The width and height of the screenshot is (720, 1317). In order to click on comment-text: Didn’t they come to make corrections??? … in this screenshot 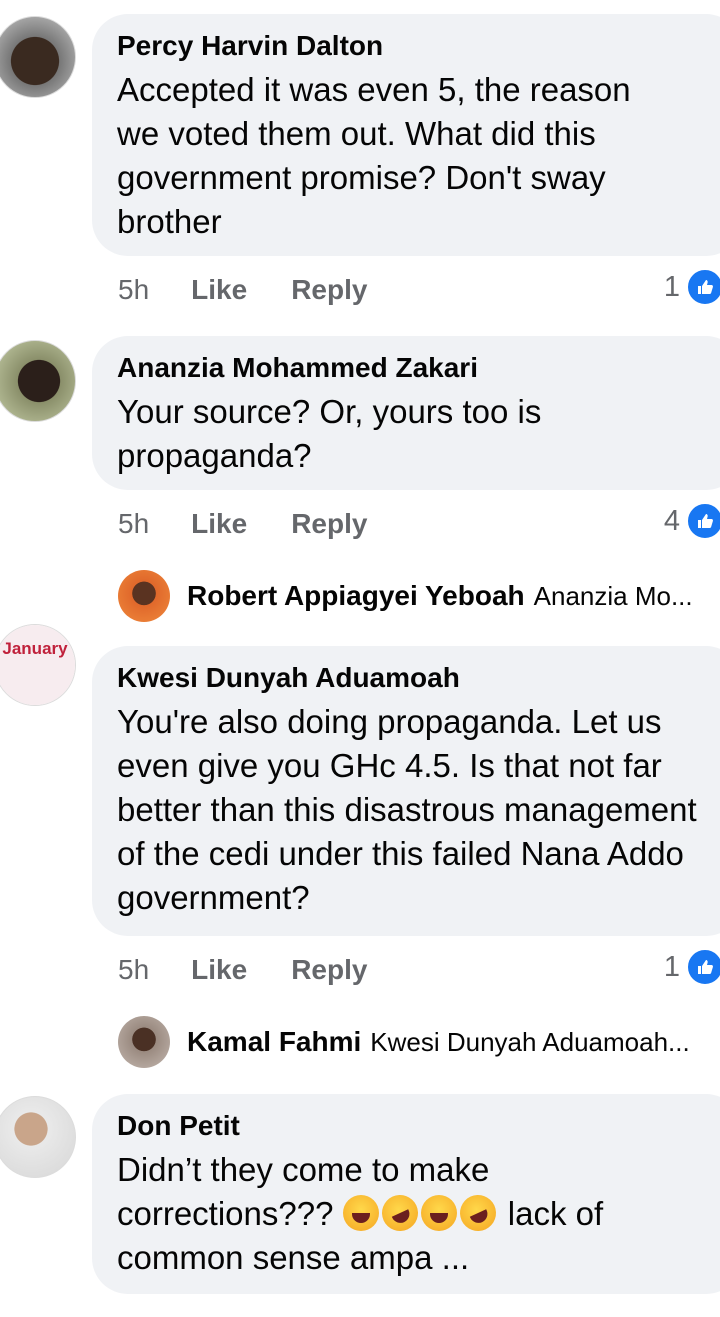, I will do `click(397, 1214)`.